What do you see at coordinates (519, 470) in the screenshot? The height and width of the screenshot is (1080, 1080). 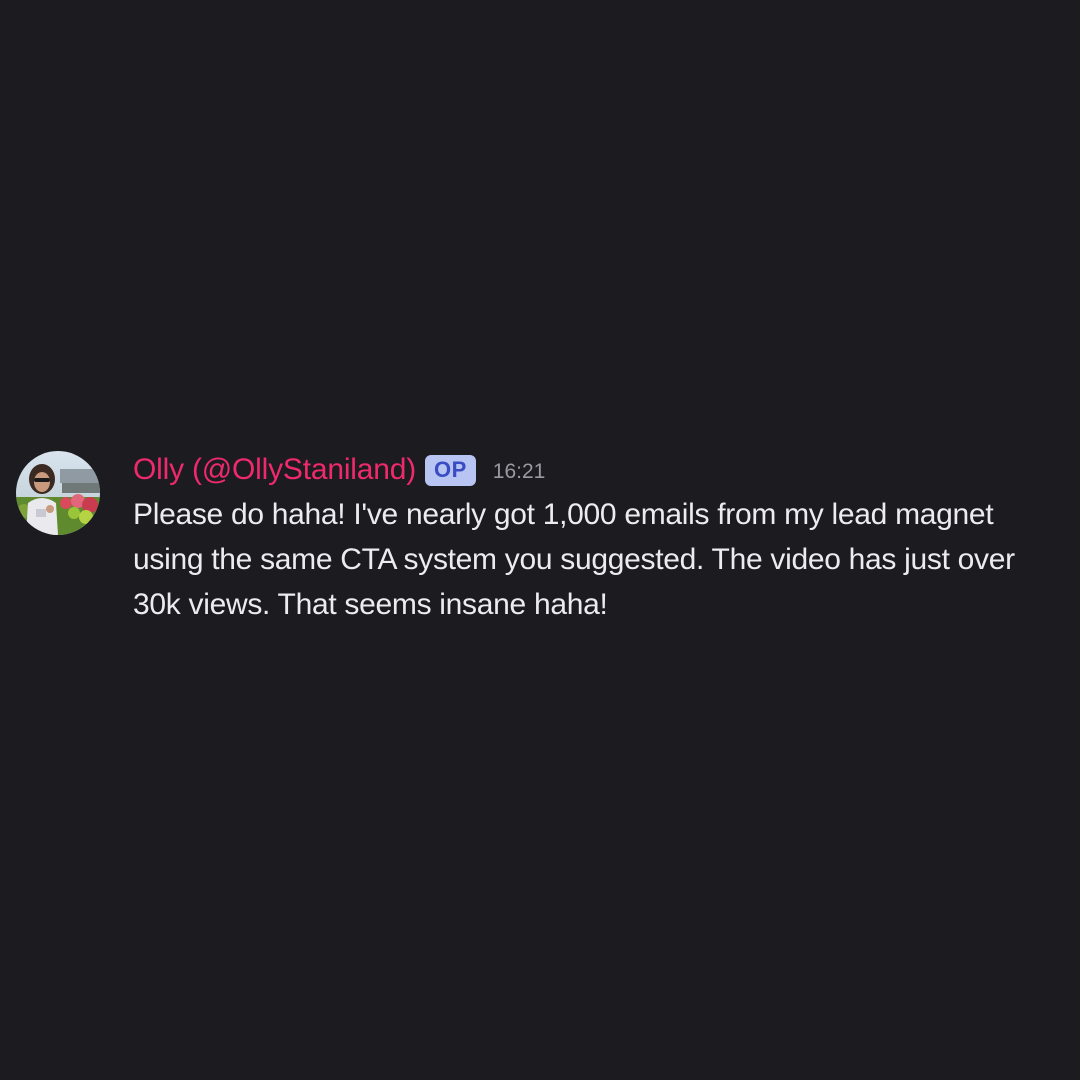 I see `message-timestamp: 16:21` at bounding box center [519, 470].